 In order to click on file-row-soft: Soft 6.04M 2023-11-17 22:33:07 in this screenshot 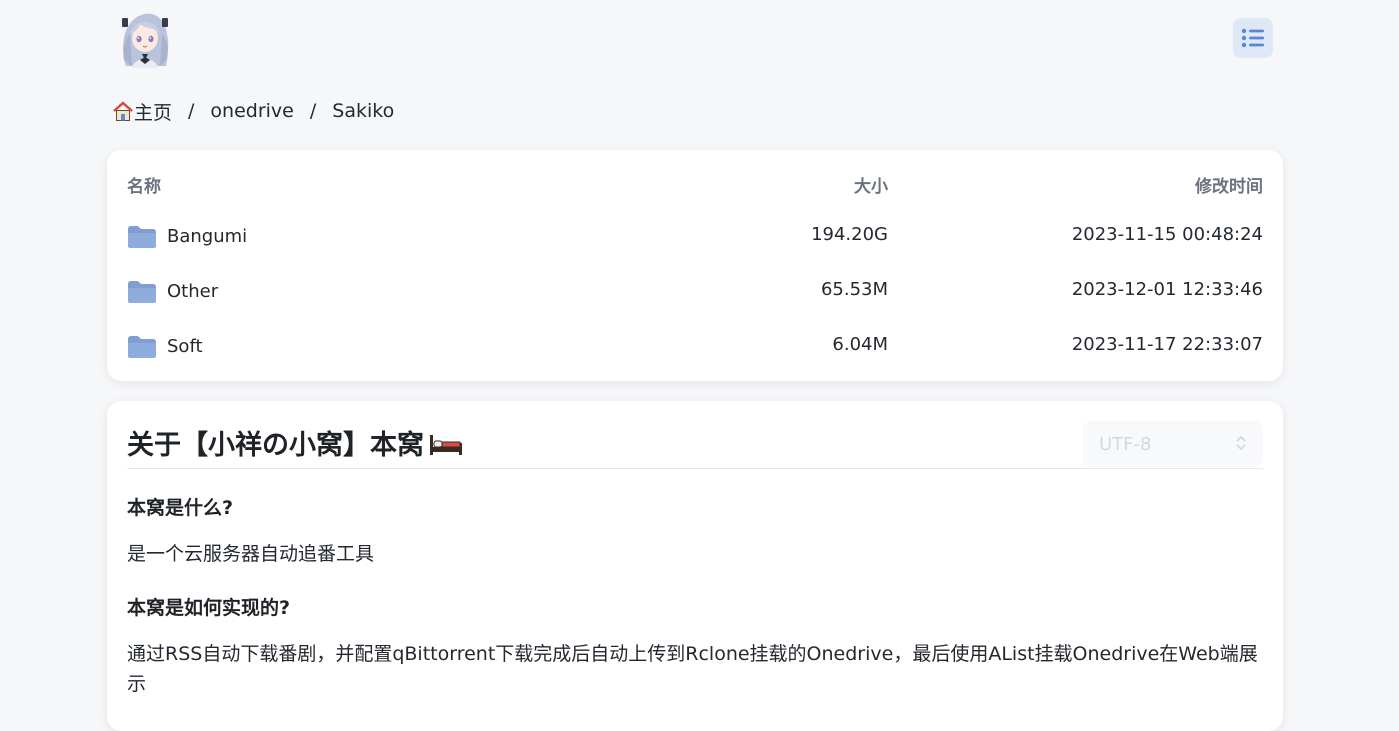, I will do `click(695, 346)`.